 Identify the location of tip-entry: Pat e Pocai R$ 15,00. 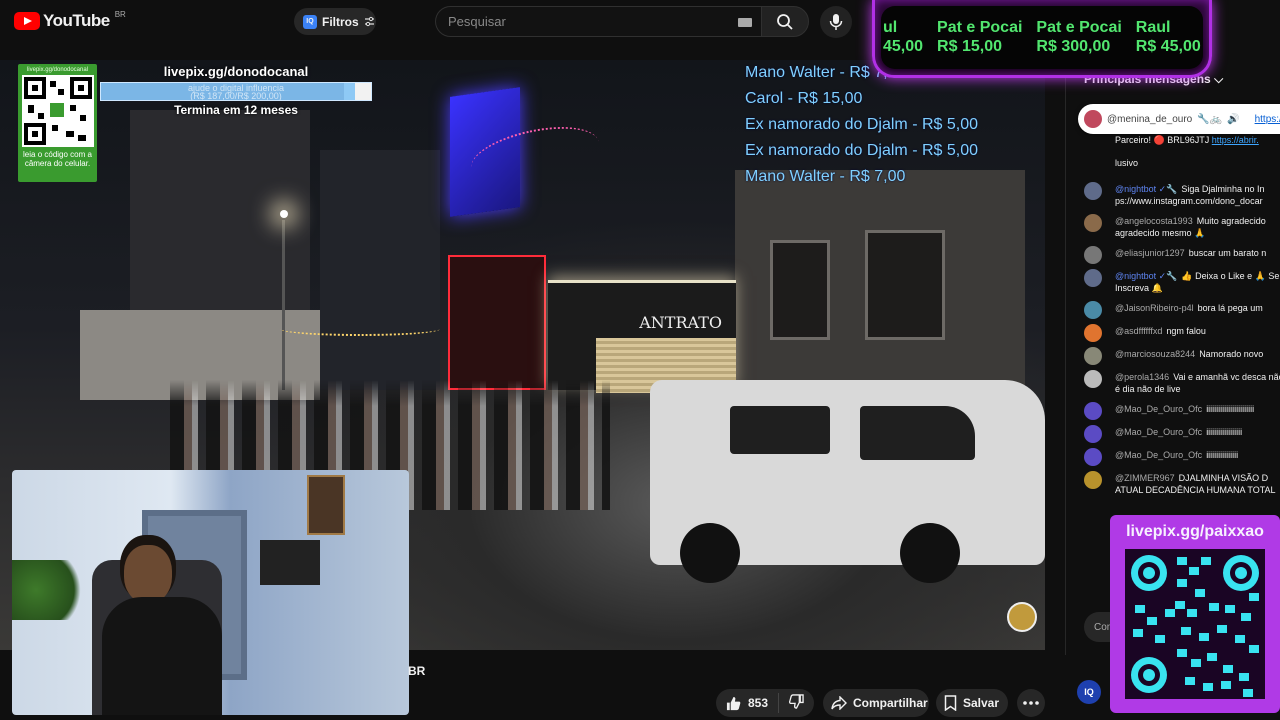
(979, 37).